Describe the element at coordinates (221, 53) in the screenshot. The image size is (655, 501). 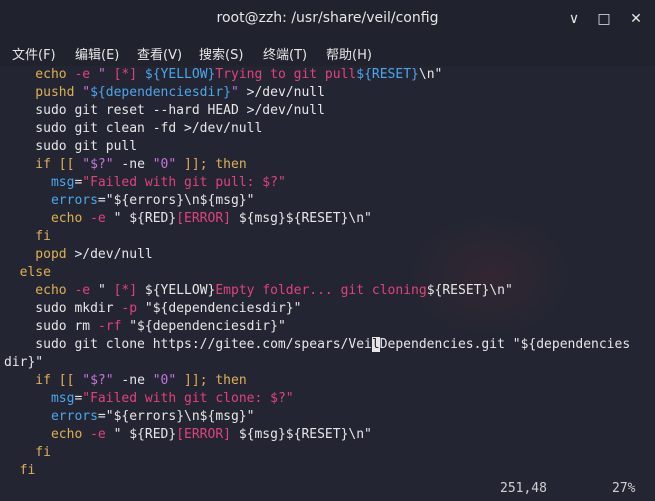
I see `menu-search: 搜索(S)` at that location.